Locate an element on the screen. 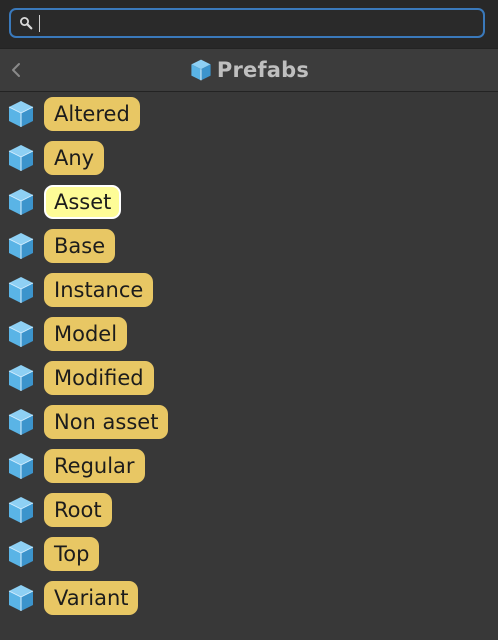 This screenshot has width=498, height=640. prefab-type-chip: Regular is located at coordinates (94, 466).